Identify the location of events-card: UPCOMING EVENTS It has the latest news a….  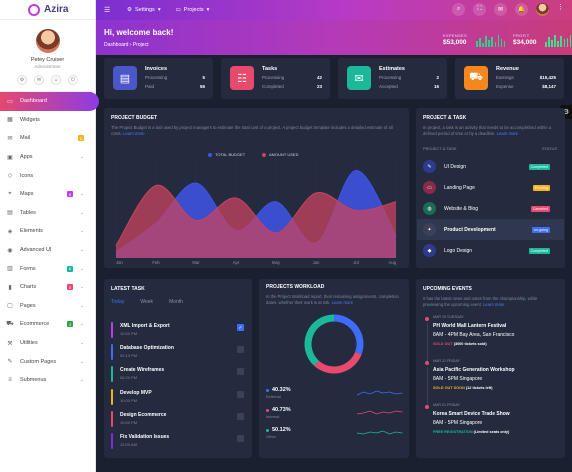
(490, 368).